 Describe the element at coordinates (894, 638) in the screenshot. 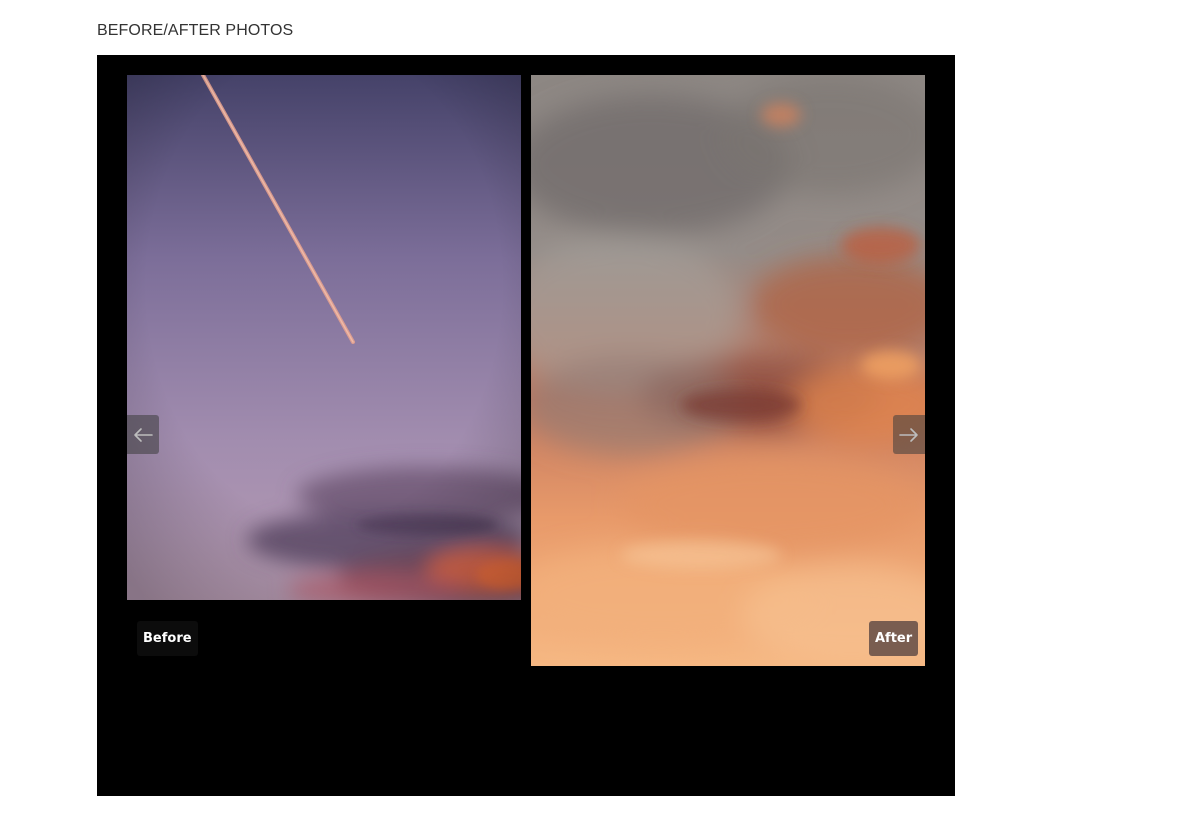

I see `after-caption: After` at that location.